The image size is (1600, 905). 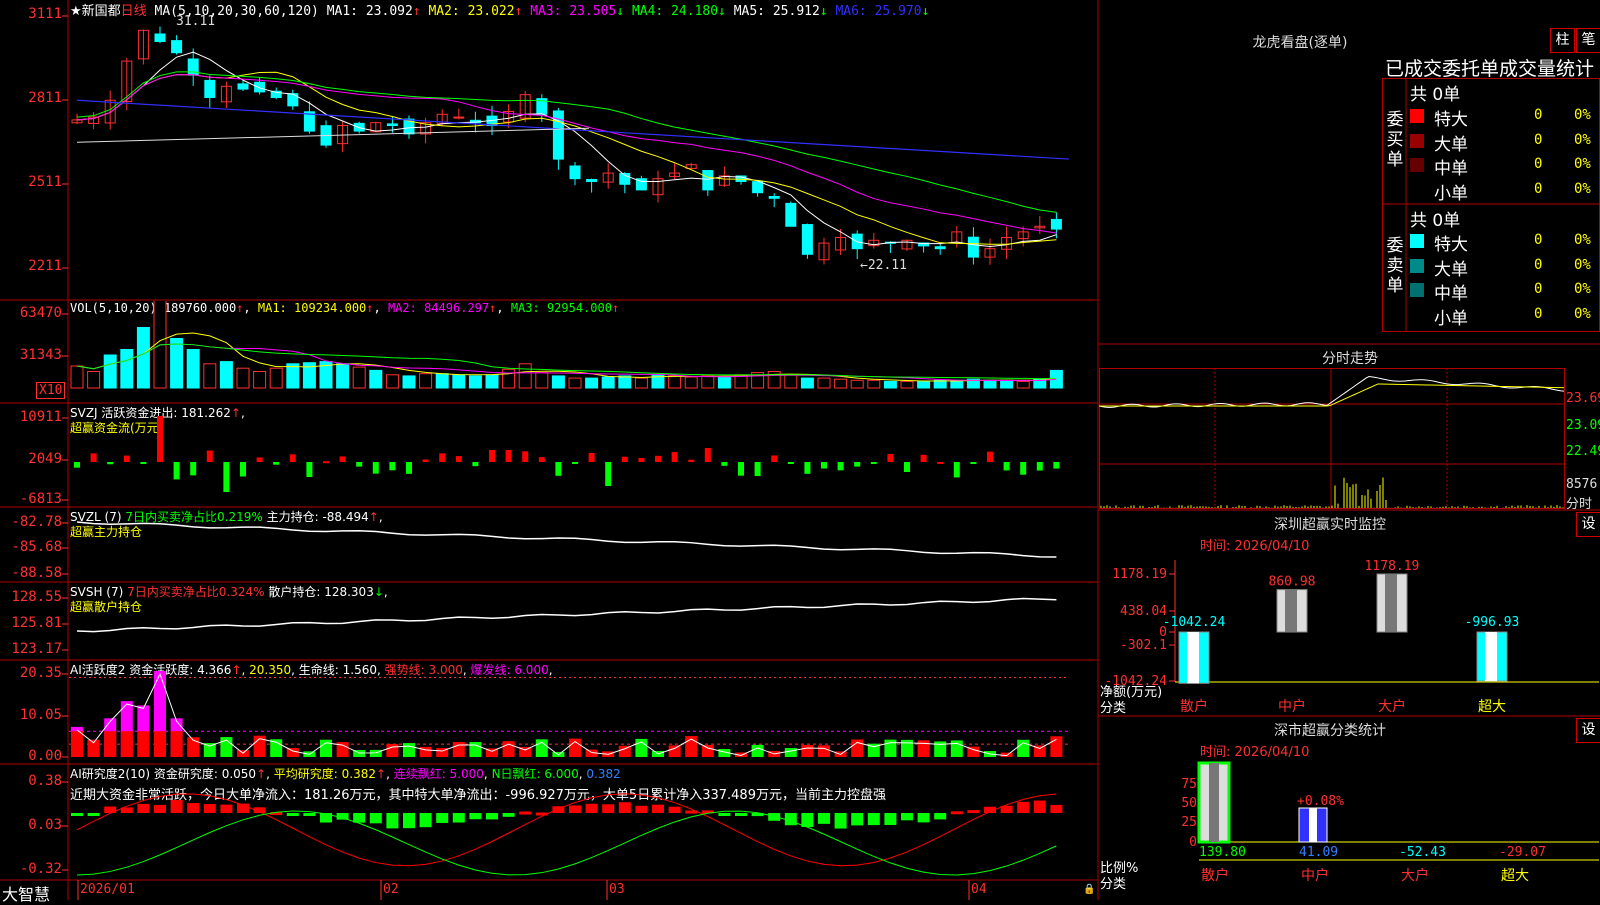 I want to click on intraday-chart, so click(x=1332, y=438).